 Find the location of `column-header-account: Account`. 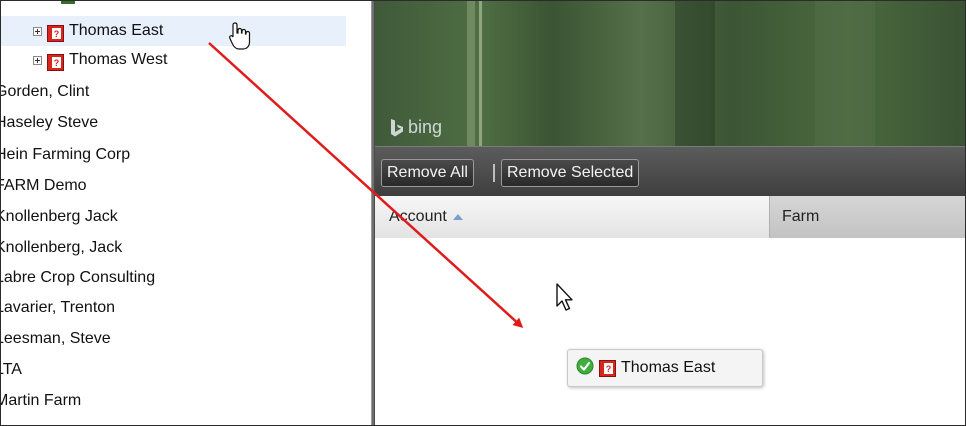

column-header-account: Account is located at coordinates (572, 217).